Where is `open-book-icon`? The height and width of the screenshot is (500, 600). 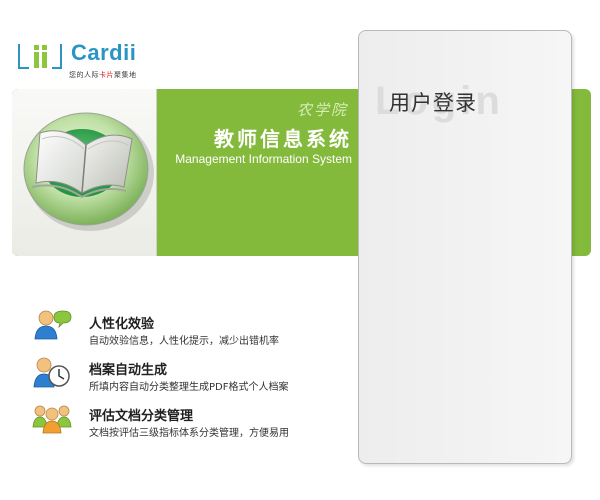
open-book-icon is located at coordinates (88, 171).